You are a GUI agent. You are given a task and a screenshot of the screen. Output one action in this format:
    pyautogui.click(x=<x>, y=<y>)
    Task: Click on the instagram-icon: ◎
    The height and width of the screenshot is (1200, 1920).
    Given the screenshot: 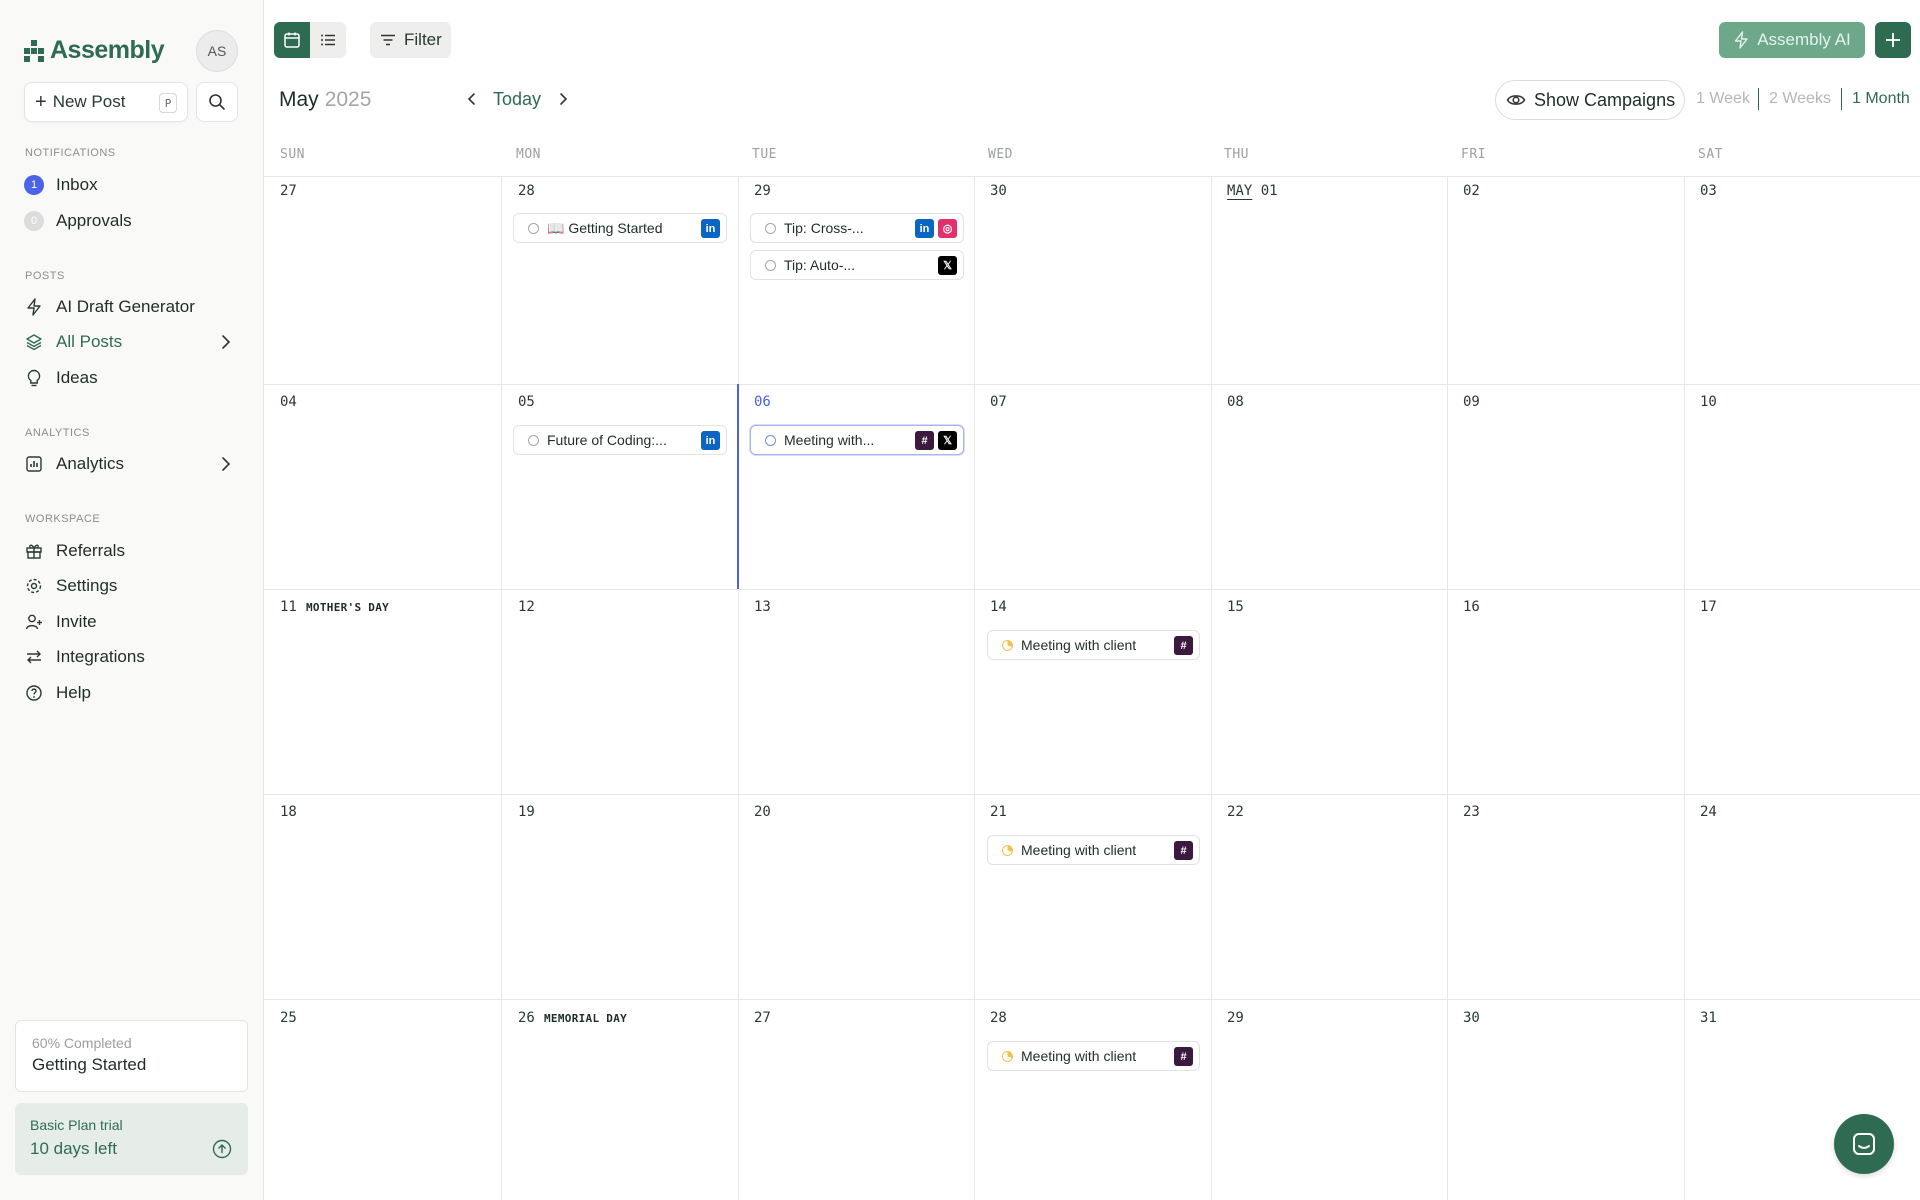 What is the action you would take?
    pyautogui.click(x=947, y=228)
    